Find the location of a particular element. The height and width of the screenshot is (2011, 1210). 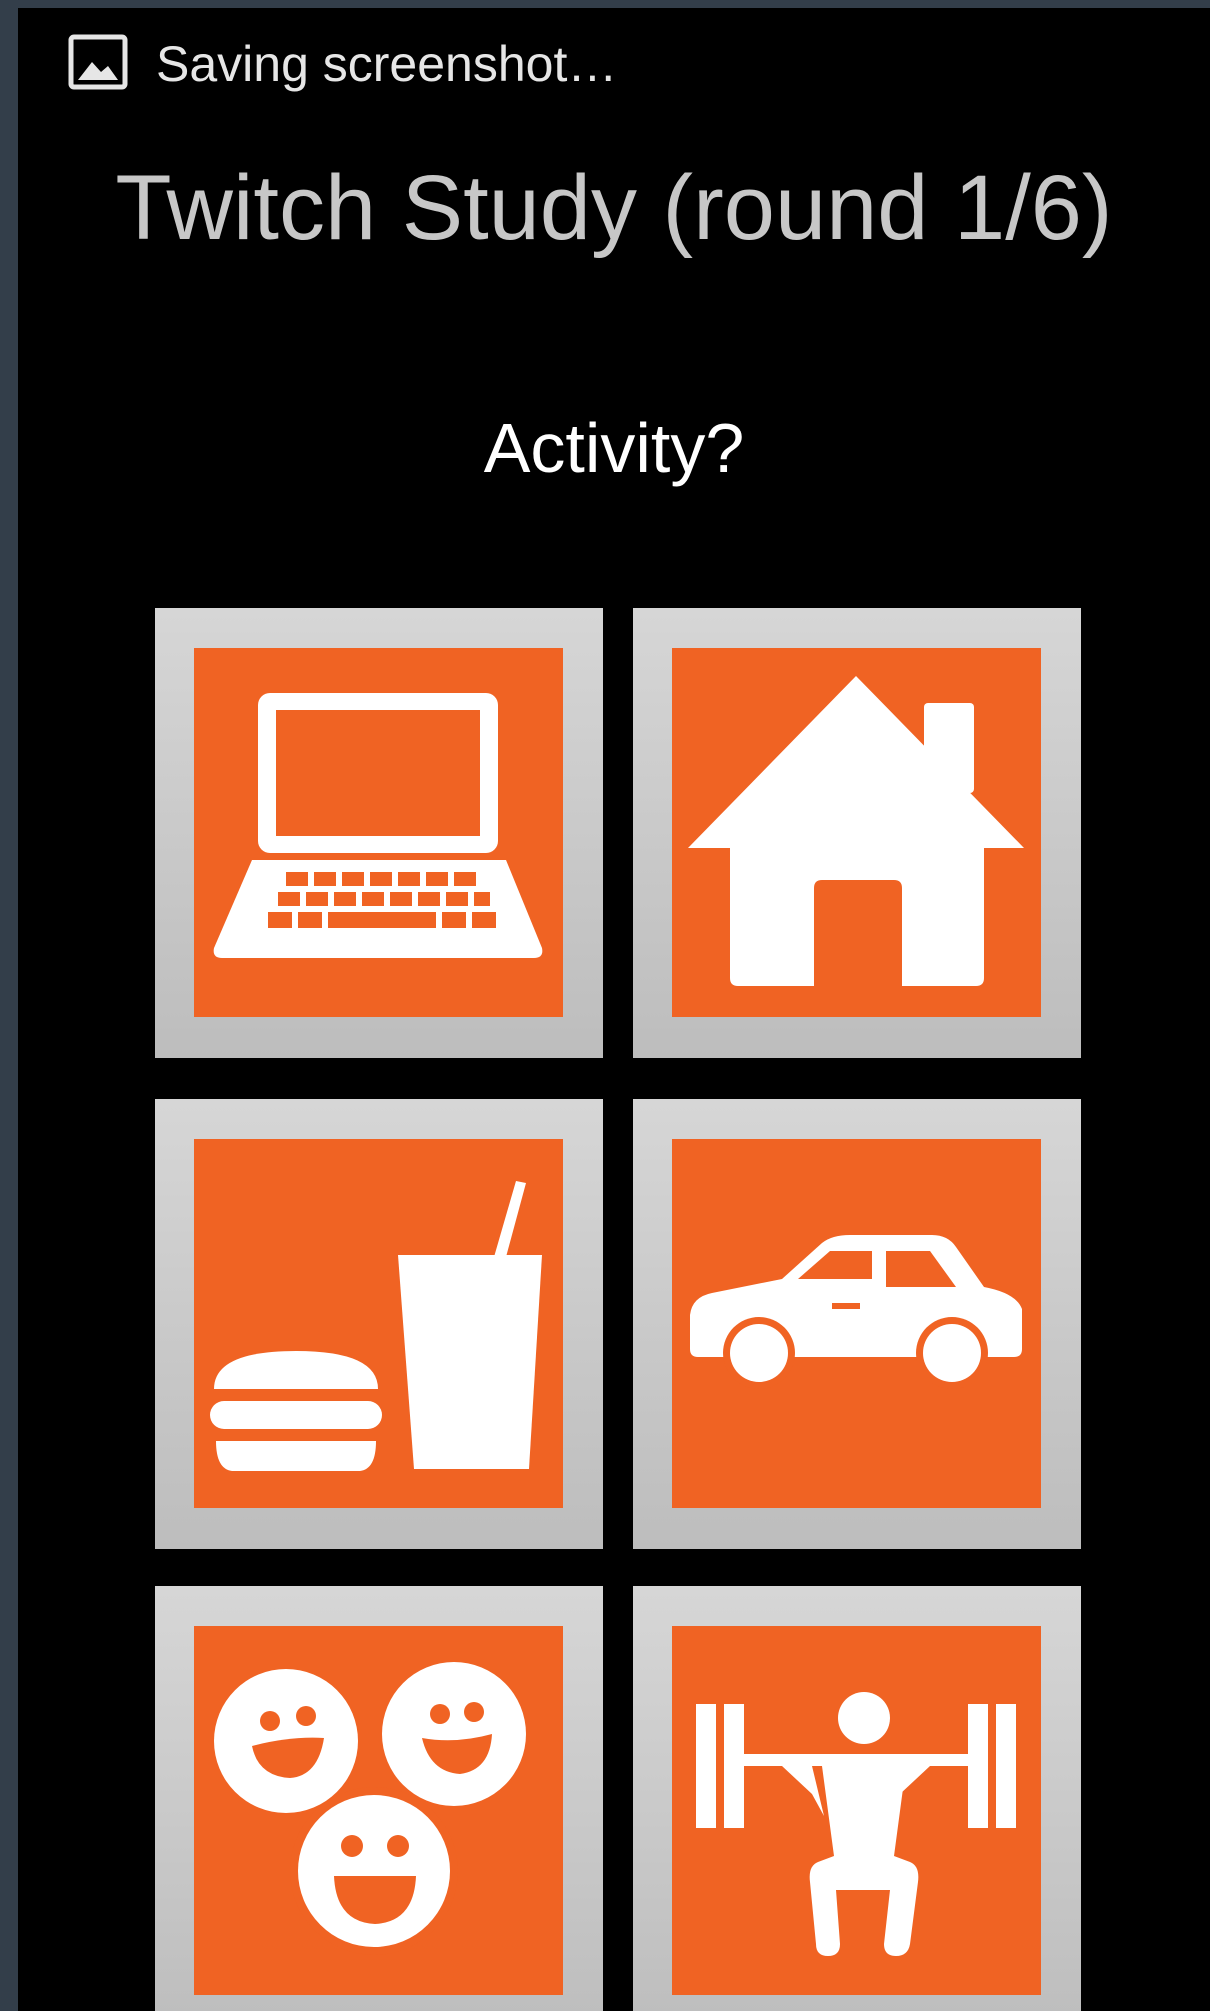

activity-work-tile is located at coordinates (378, 832).